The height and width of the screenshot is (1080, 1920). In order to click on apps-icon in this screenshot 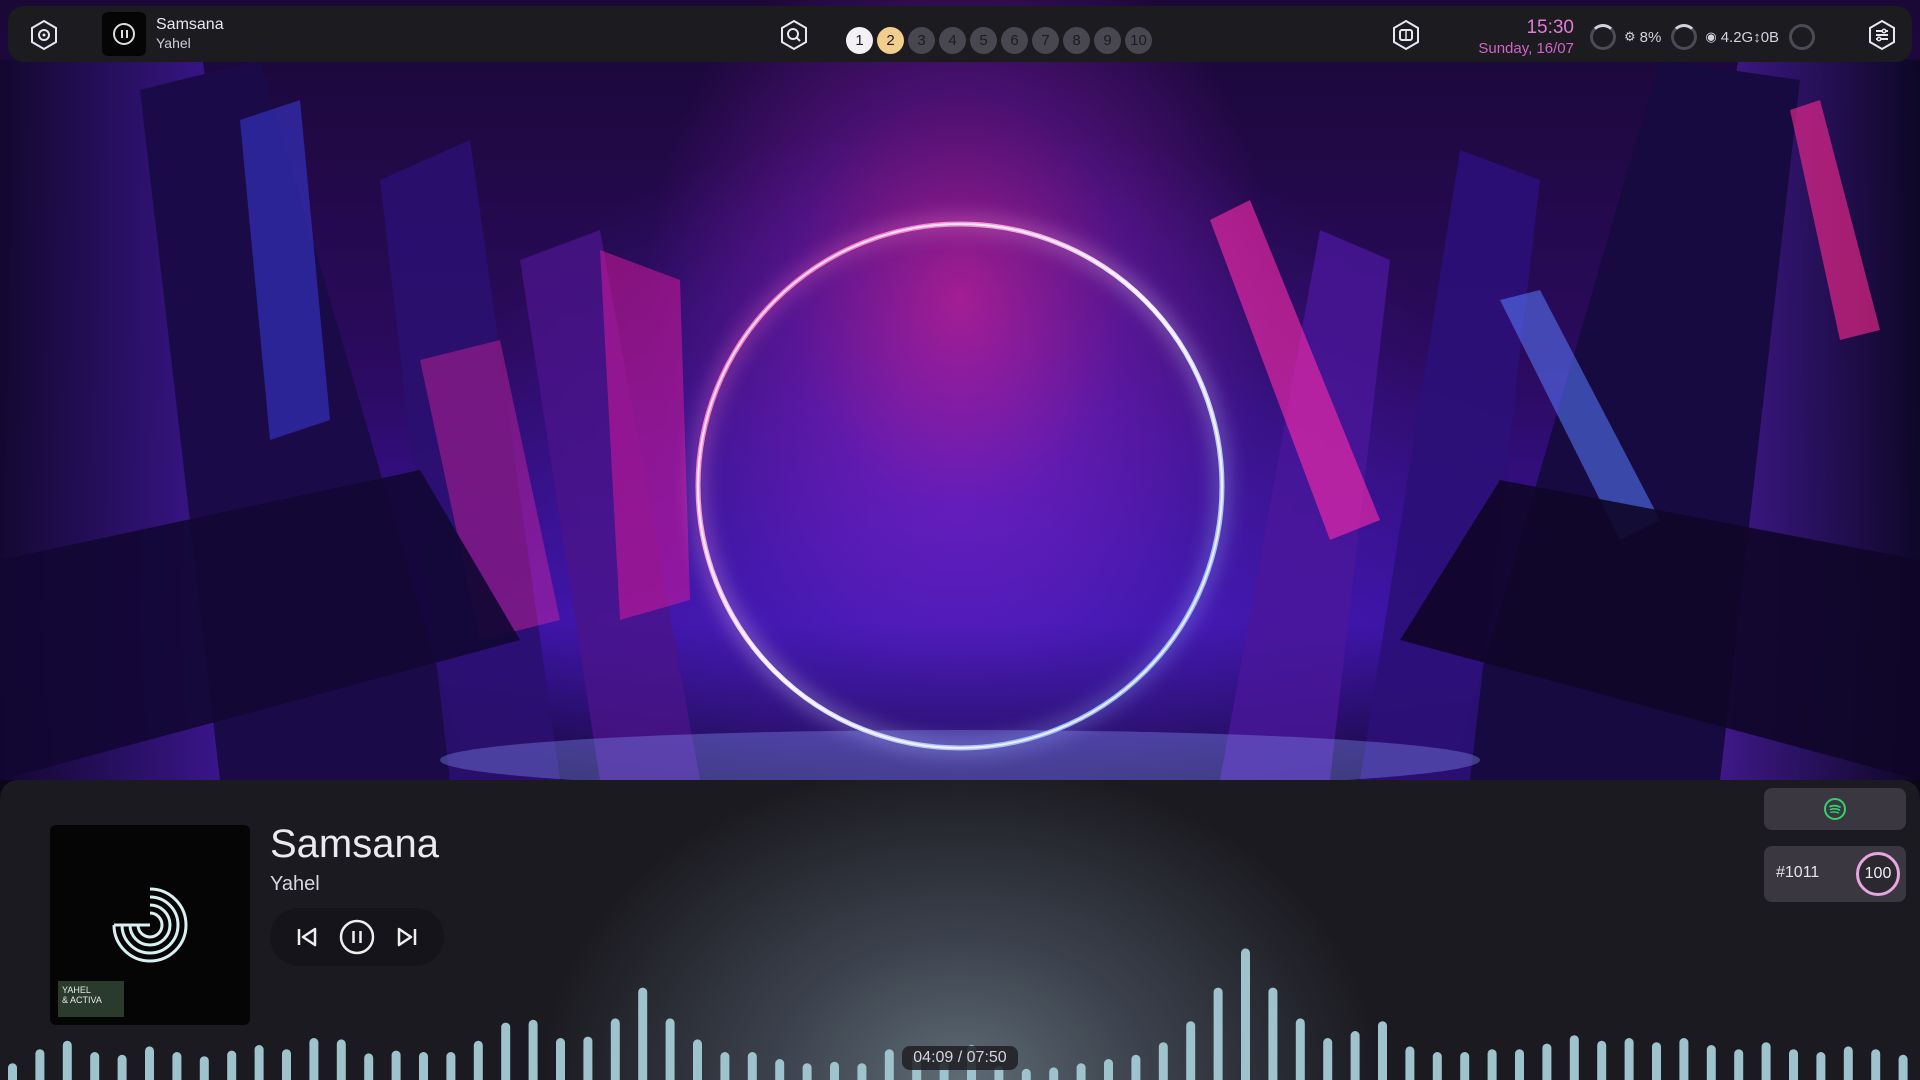, I will do `click(1406, 35)`.